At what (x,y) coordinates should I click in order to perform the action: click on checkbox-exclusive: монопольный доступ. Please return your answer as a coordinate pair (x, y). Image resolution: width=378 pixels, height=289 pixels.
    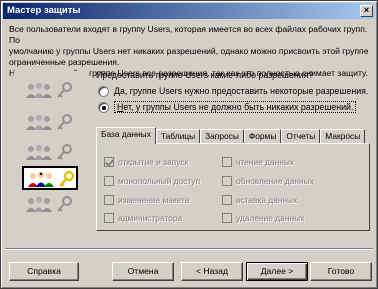
    Looking at the image, I should click on (152, 181).